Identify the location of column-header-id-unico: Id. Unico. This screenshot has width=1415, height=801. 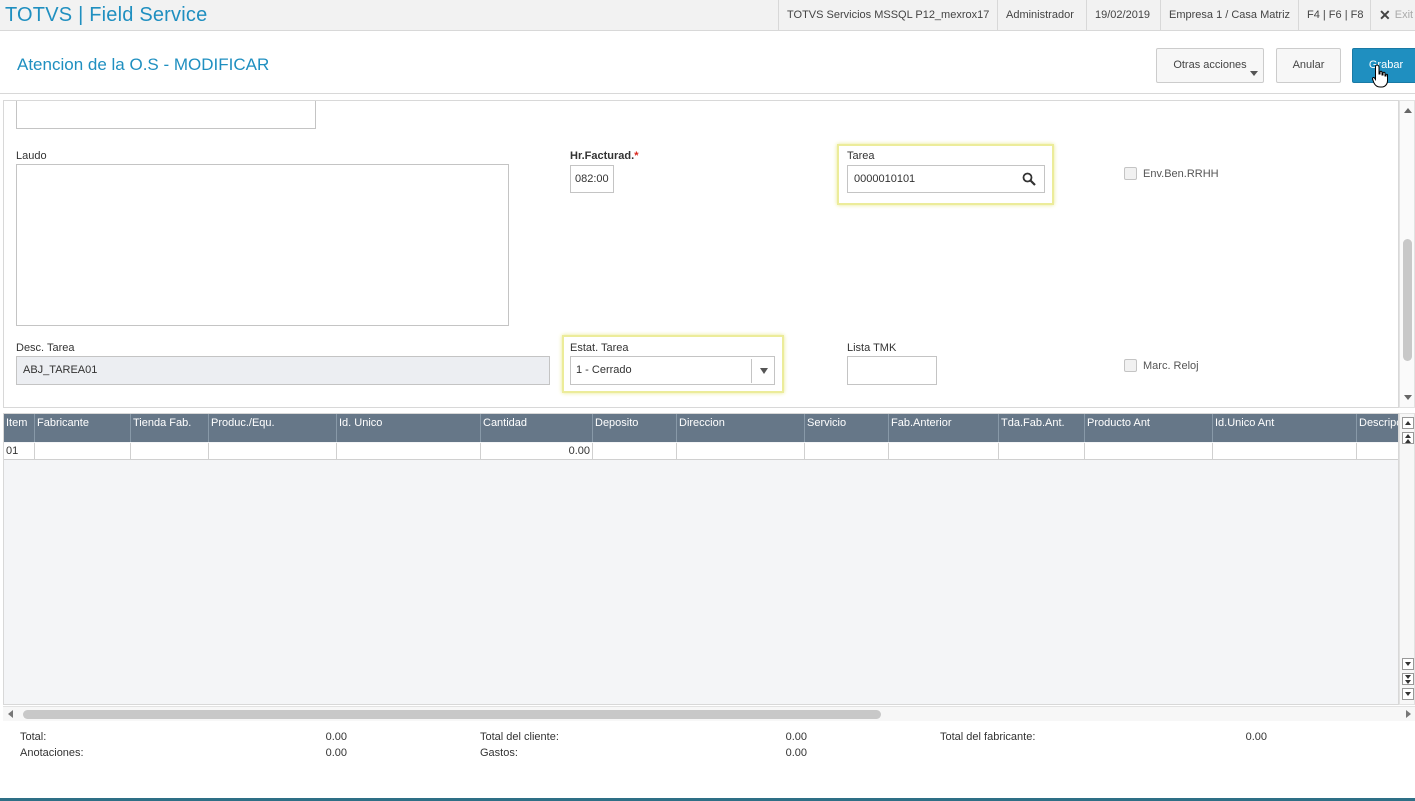
(409, 428).